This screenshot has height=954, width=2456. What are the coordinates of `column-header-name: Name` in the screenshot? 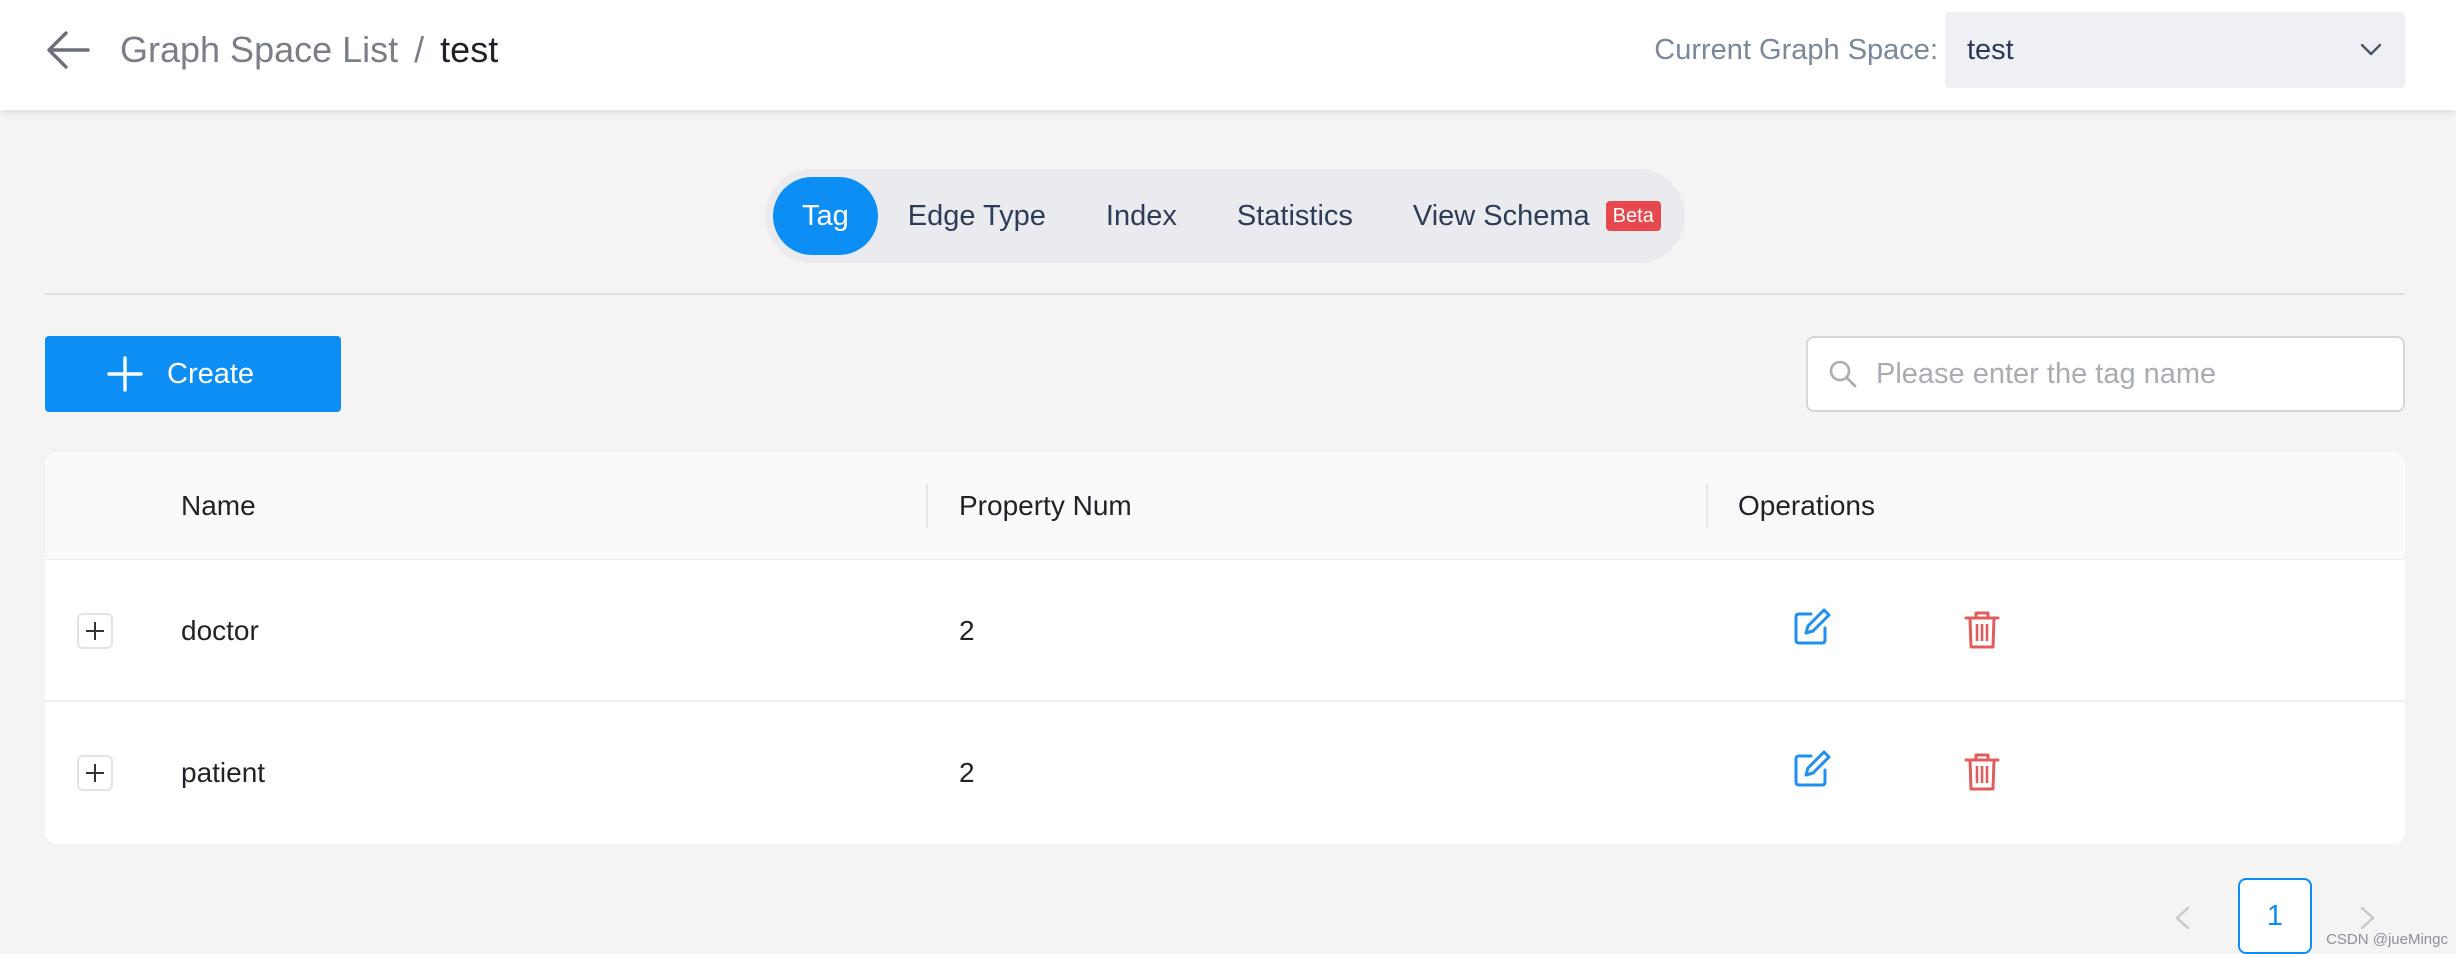 It's located at (218, 505).